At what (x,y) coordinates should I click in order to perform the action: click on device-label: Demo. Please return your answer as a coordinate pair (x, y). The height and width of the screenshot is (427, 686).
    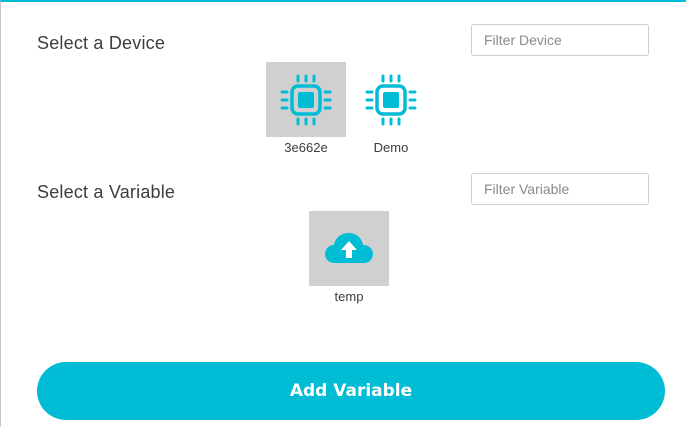
    Looking at the image, I should click on (391, 147).